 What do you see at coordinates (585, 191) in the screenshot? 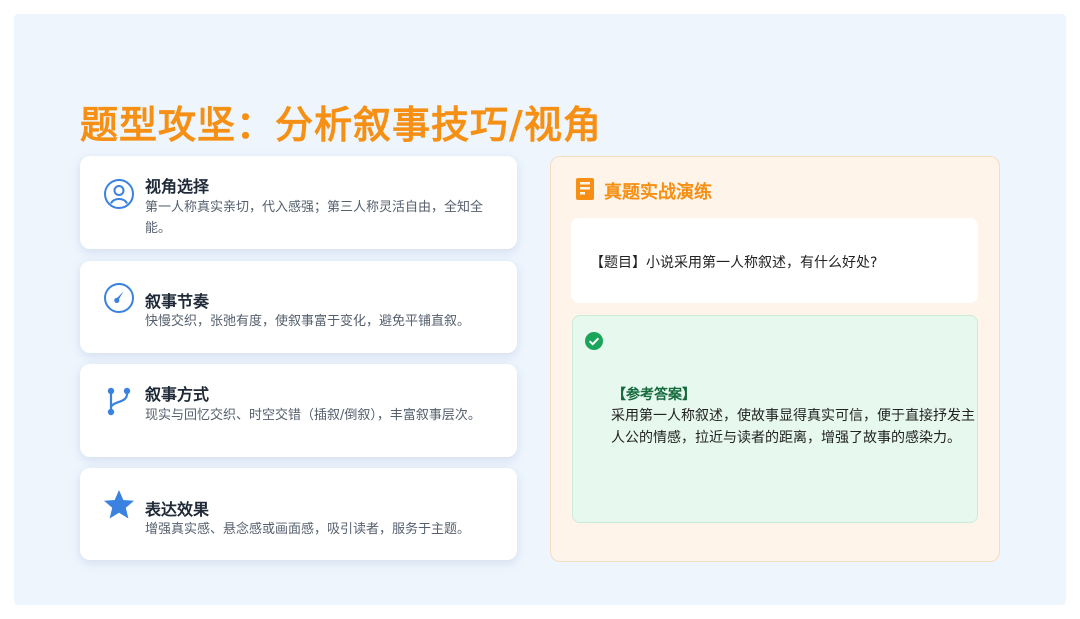
I see `document-icon` at bounding box center [585, 191].